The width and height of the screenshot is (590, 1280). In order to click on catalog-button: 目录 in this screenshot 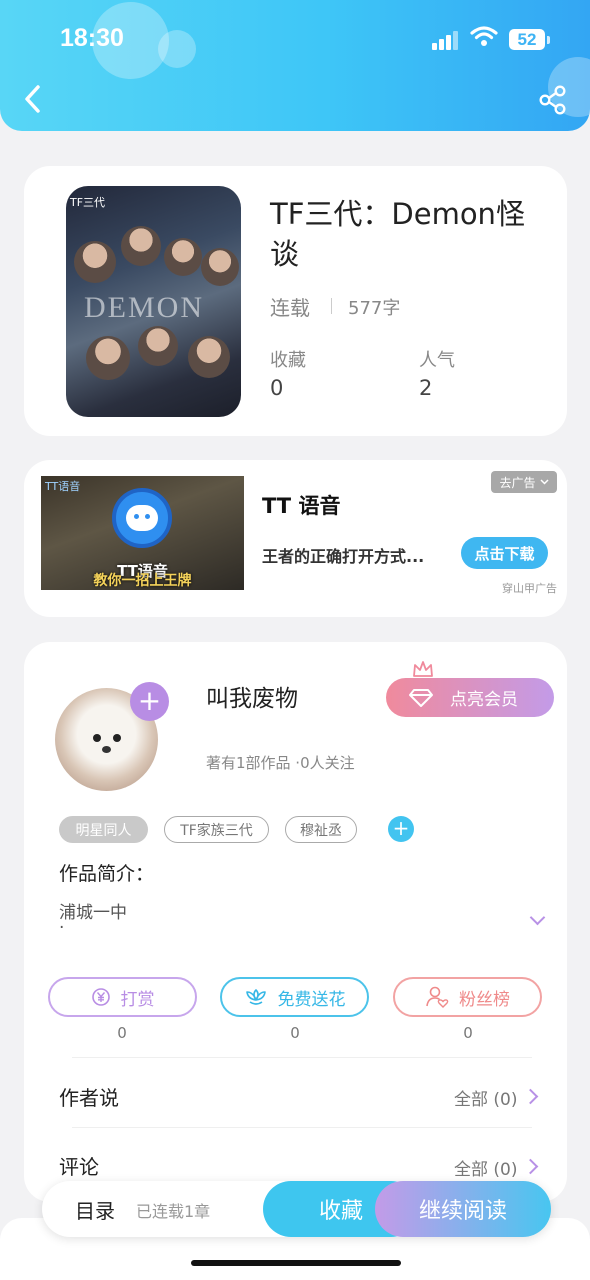, I will do `click(95, 1209)`.